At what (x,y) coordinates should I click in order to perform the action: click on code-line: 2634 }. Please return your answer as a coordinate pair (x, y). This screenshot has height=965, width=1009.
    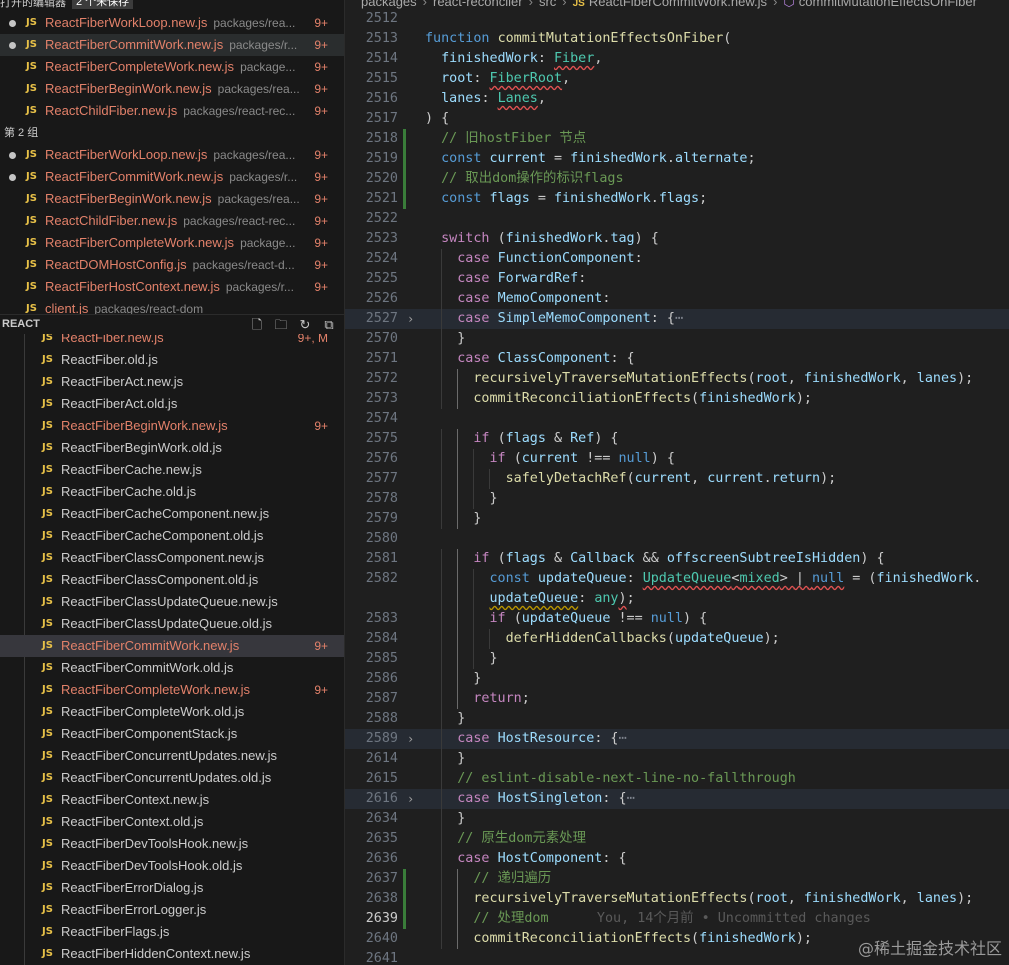
    Looking at the image, I should click on (677, 819).